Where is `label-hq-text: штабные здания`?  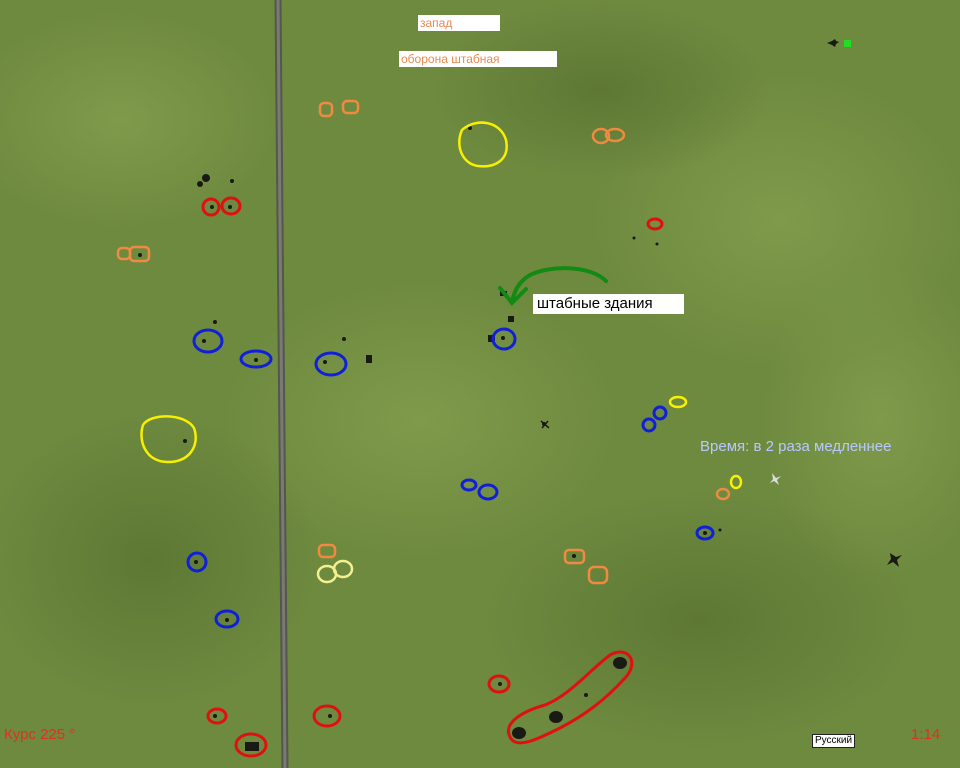 label-hq-text: штабные здания is located at coordinates (595, 303).